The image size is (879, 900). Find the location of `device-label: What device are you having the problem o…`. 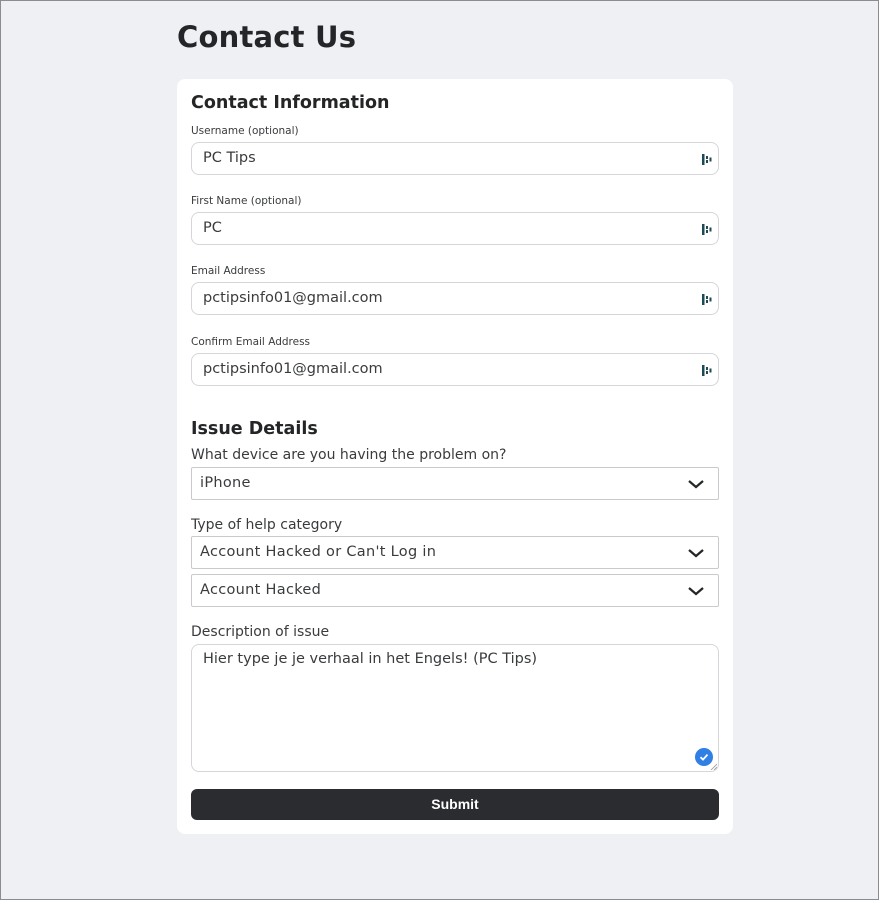

device-label: What device are you having the problem o… is located at coordinates (349, 455).